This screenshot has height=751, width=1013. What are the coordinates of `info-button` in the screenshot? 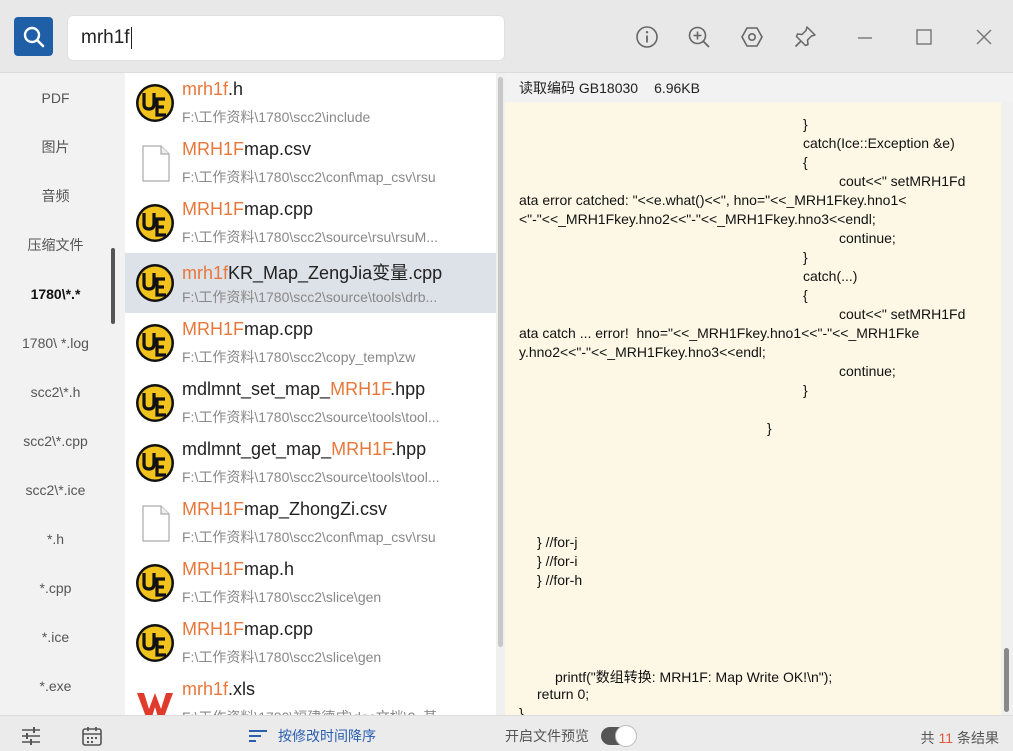 It's located at (647, 37).